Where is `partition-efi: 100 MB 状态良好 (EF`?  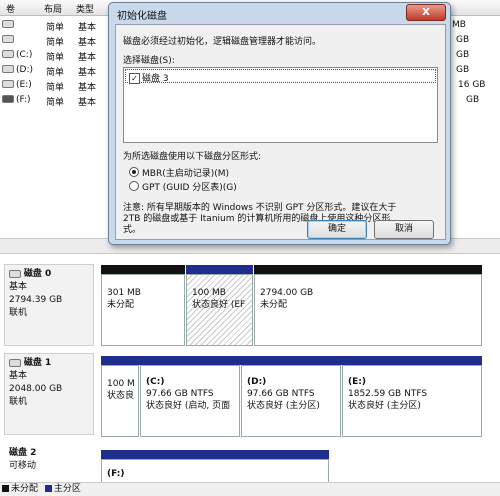
partition-efi: 100 MB 状态良好 (EF is located at coordinates (219, 310).